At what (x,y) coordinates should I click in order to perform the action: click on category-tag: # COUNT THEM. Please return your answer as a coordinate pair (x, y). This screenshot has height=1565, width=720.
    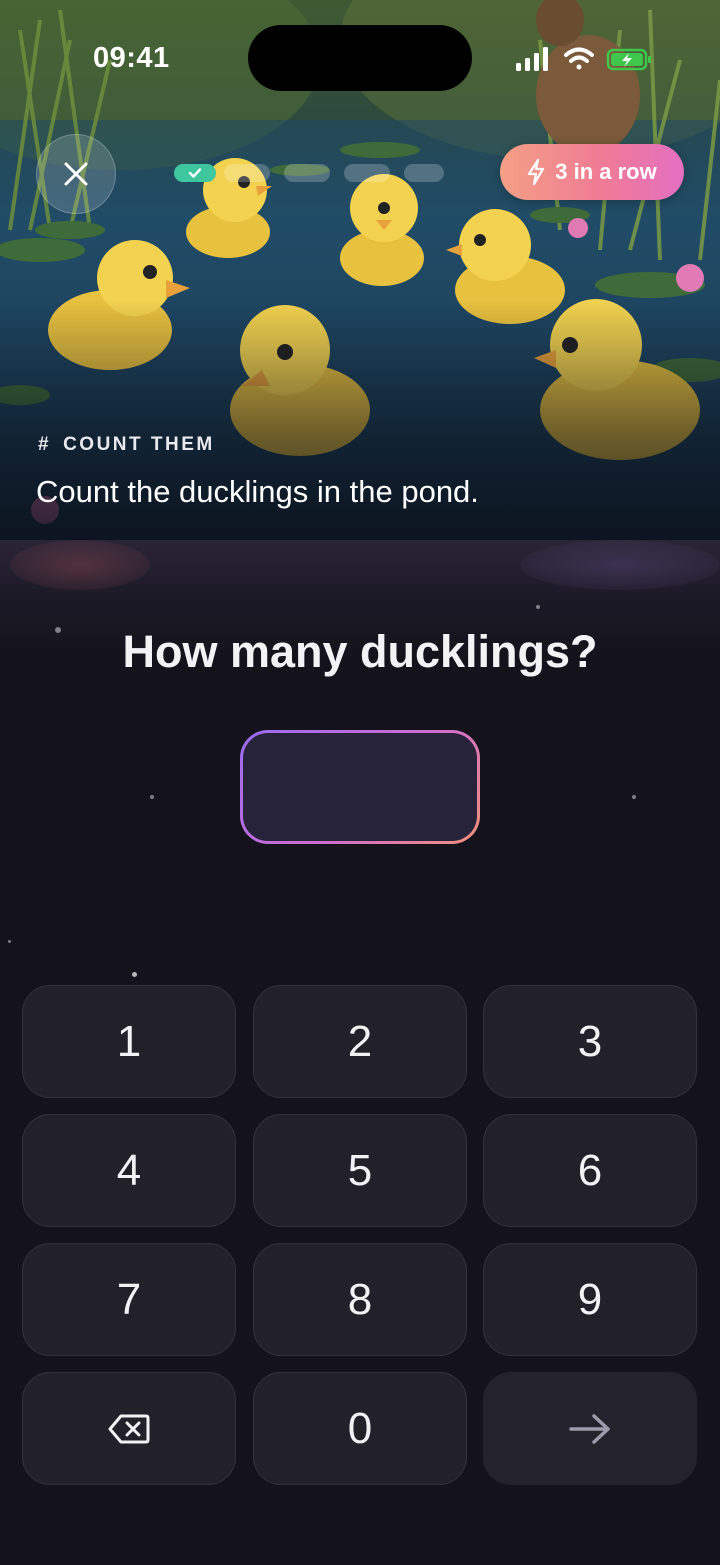
    Looking at the image, I should click on (126, 445).